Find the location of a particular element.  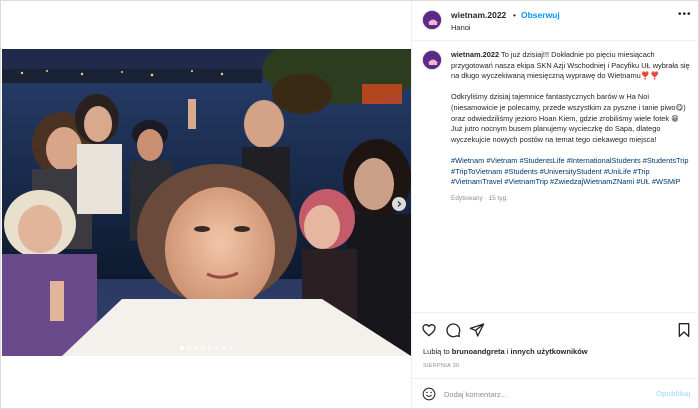

comment-icon is located at coordinates (453, 330).